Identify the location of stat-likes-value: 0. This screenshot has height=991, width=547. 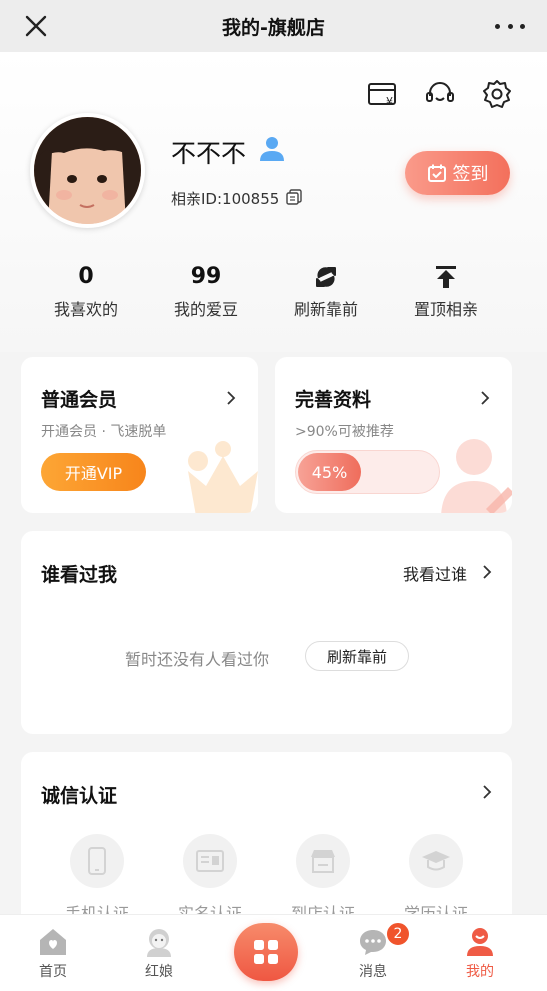
(86, 276).